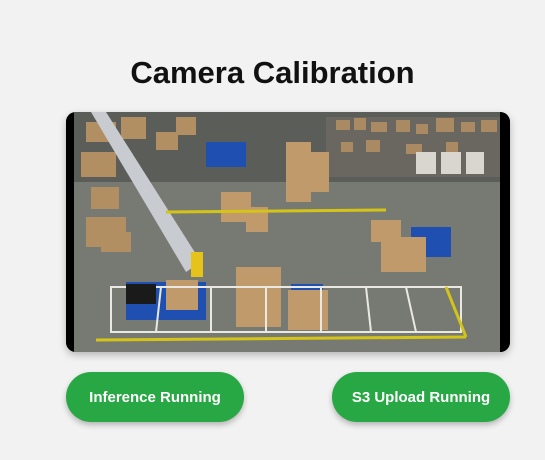 The image size is (545, 460). I want to click on page-title: Camera Calibration, so click(272, 72).